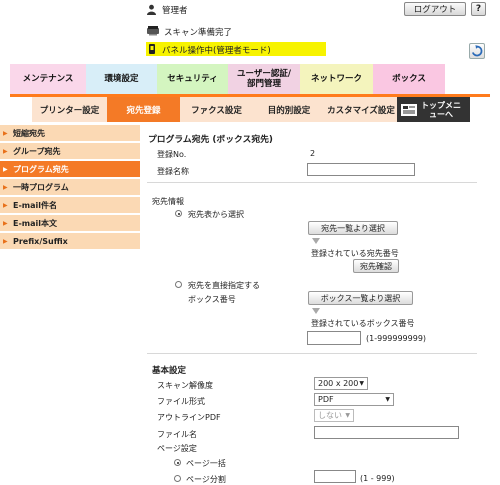 Image resolution: width=500 pixels, height=485 pixels. I want to click on logout-button: ログアウト, so click(435, 9).